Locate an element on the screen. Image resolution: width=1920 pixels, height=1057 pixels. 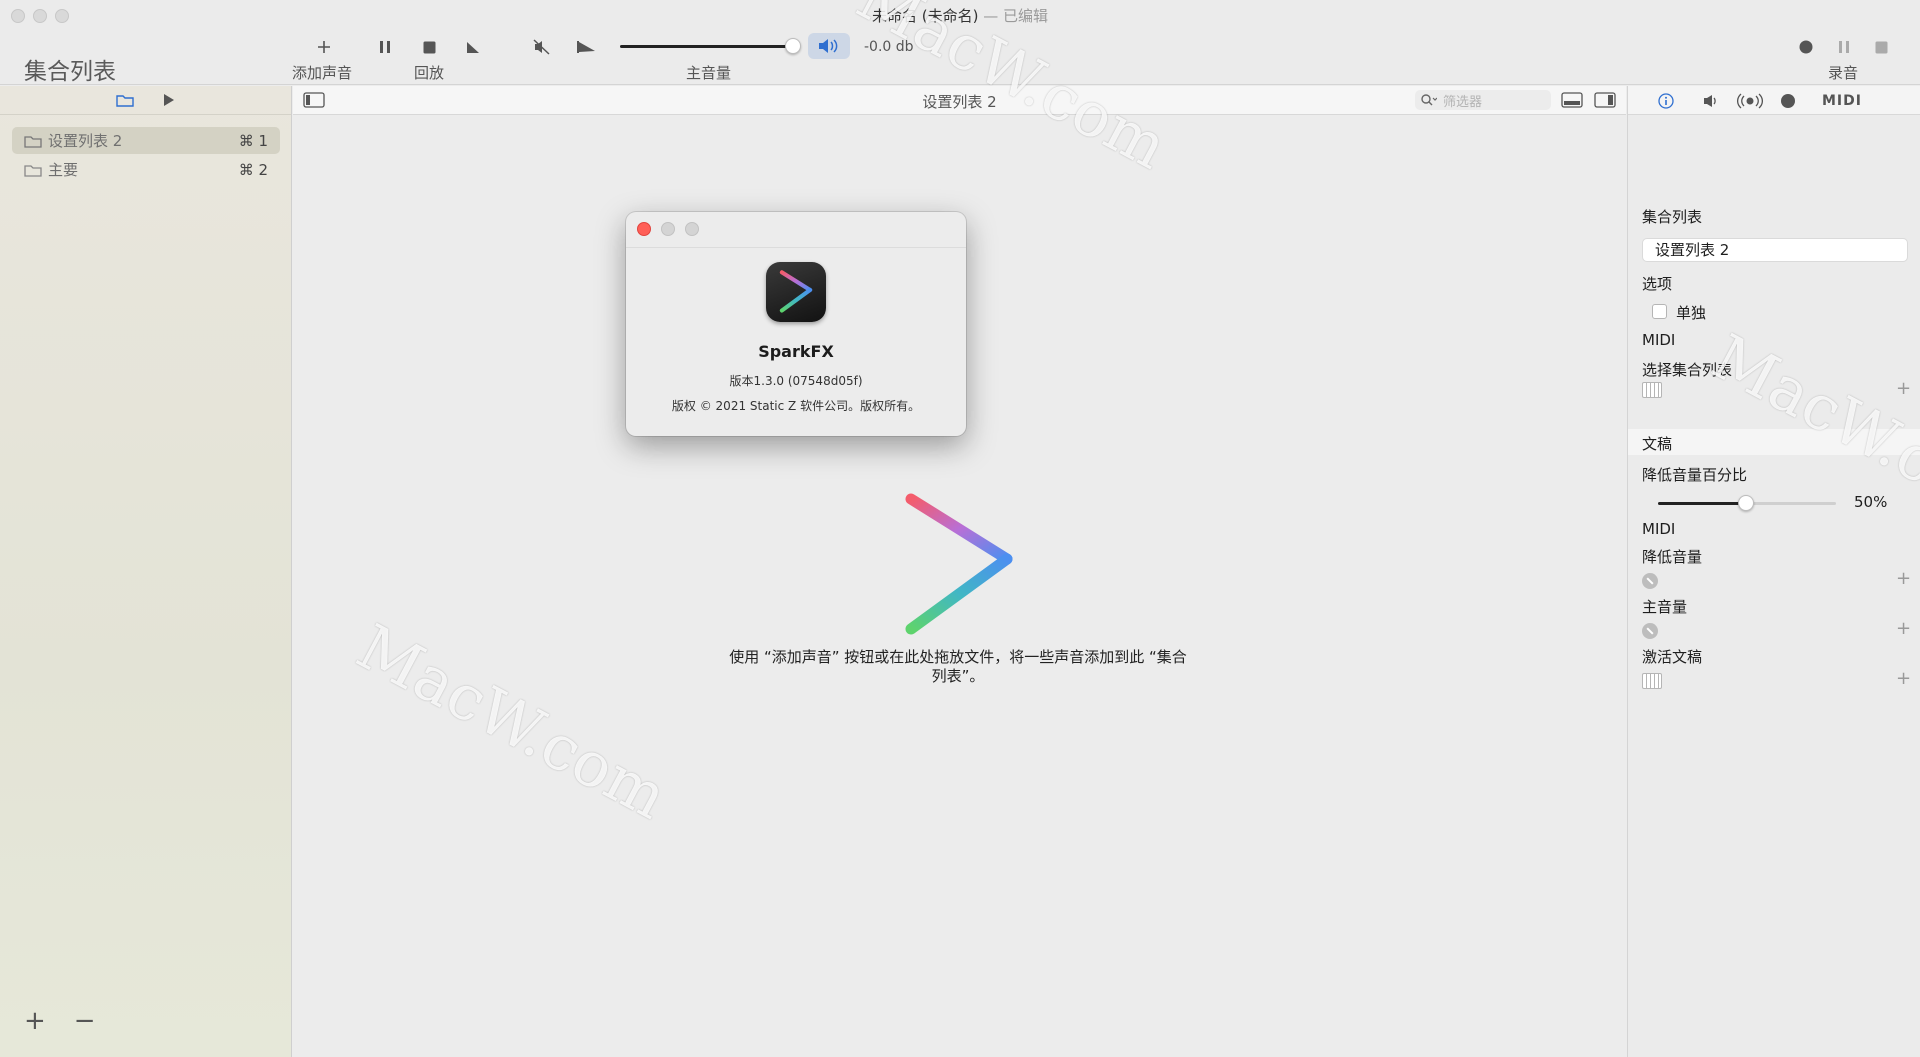
tab-play is located at coordinates (169, 100).